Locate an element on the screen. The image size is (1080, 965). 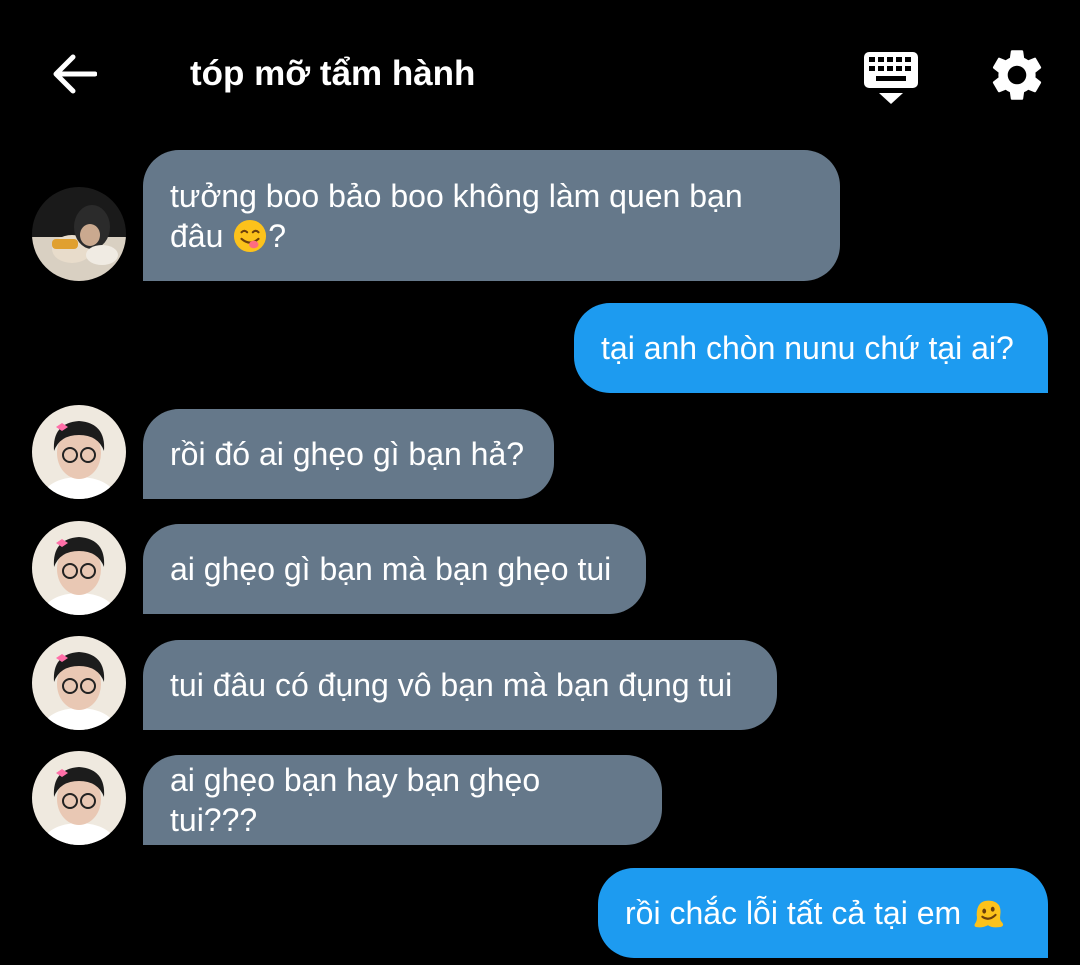
keyboard-button is located at coordinates (891, 76).